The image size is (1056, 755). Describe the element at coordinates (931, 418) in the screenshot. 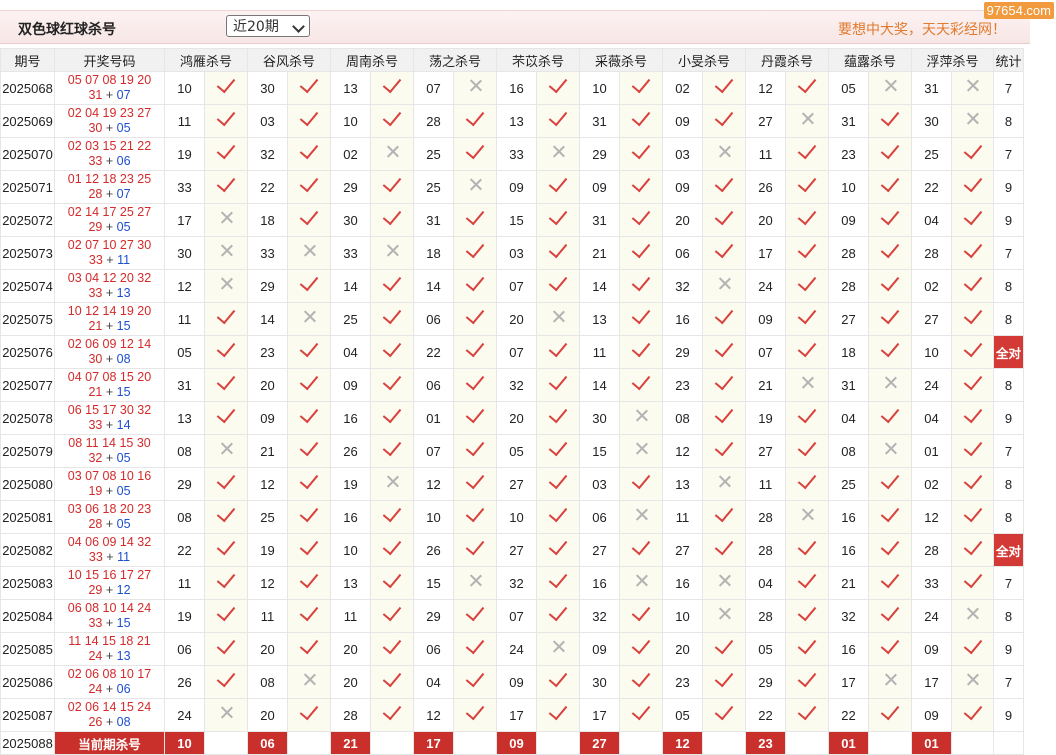

I see `kill-number-cell: 04` at that location.